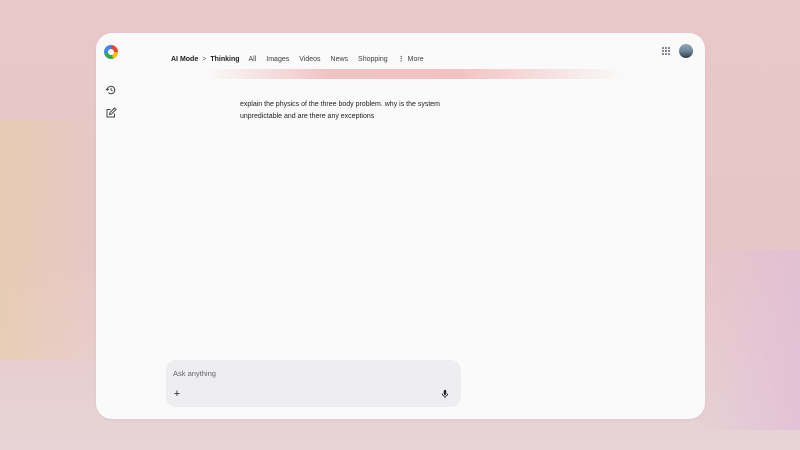 The height and width of the screenshot is (450, 800). Describe the element at coordinates (340, 59) in the screenshot. I see `tab-news: News` at that location.